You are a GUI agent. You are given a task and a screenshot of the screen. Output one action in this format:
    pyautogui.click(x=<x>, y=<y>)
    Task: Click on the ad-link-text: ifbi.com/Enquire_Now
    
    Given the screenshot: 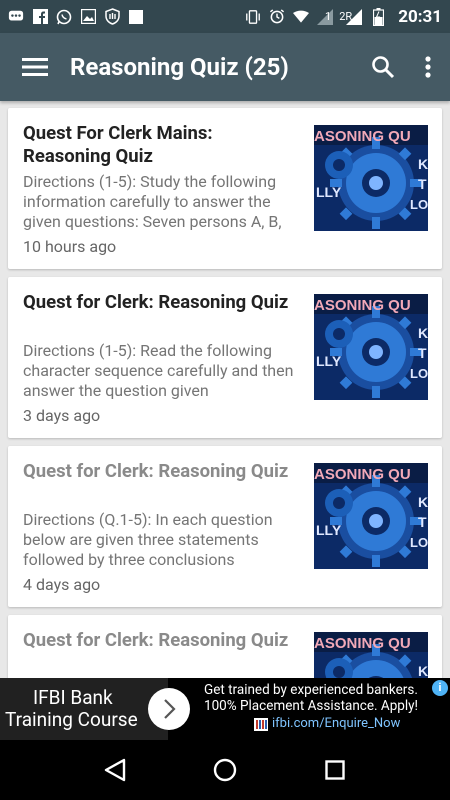 What is the action you would take?
    pyautogui.click(x=336, y=723)
    